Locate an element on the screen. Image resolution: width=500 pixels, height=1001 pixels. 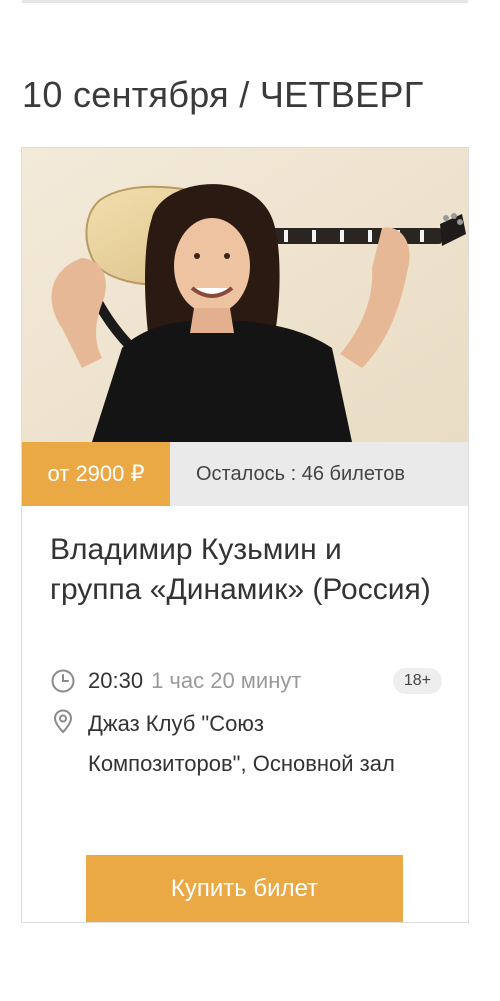
date-heading: 10 сентября / ЧЕТВЕРГ is located at coordinates (223, 94).